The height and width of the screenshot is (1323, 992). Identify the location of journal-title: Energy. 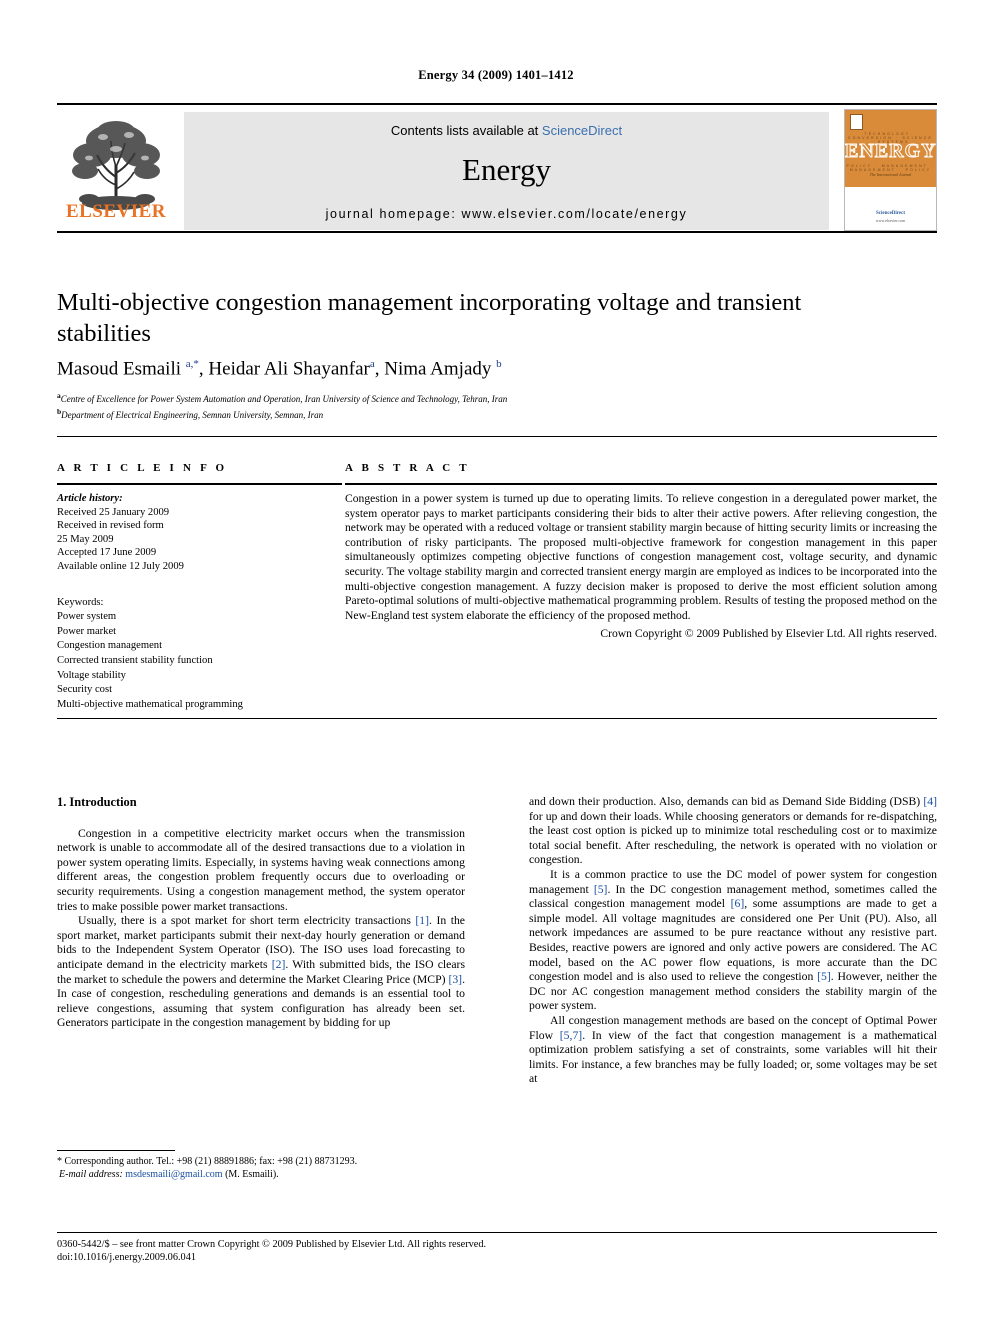
(506, 169).